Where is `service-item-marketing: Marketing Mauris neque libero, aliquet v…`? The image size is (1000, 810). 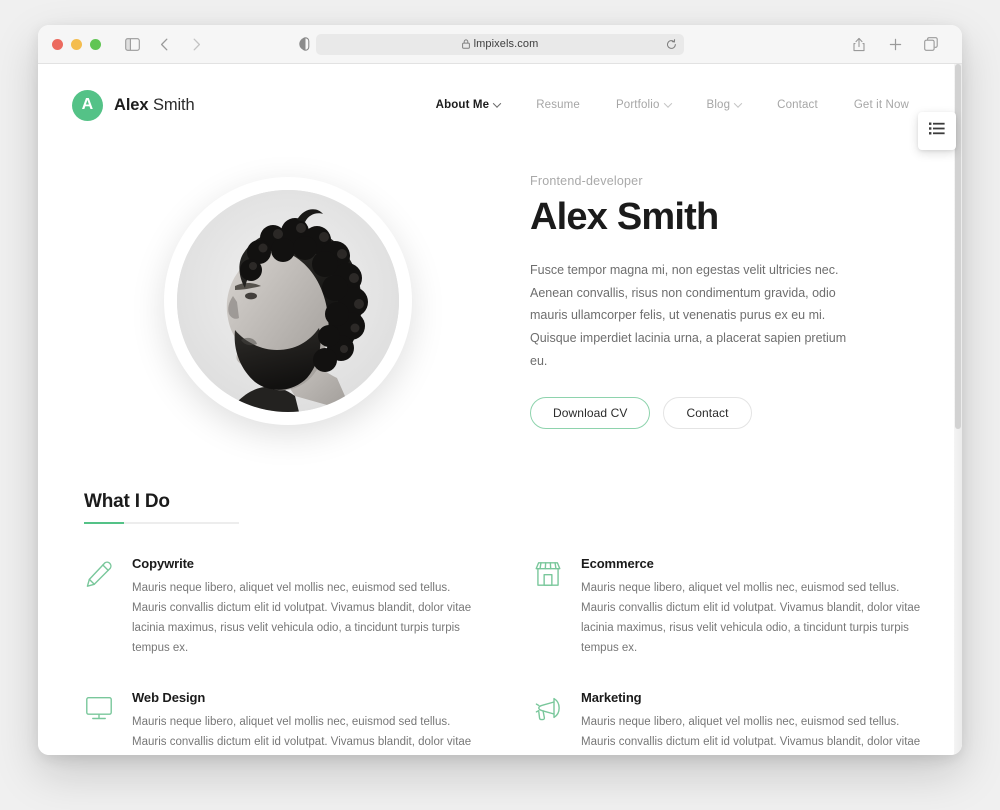
service-item-marketing: Marketing Mauris neque libero, aliquet v… is located at coordinates (727, 722).